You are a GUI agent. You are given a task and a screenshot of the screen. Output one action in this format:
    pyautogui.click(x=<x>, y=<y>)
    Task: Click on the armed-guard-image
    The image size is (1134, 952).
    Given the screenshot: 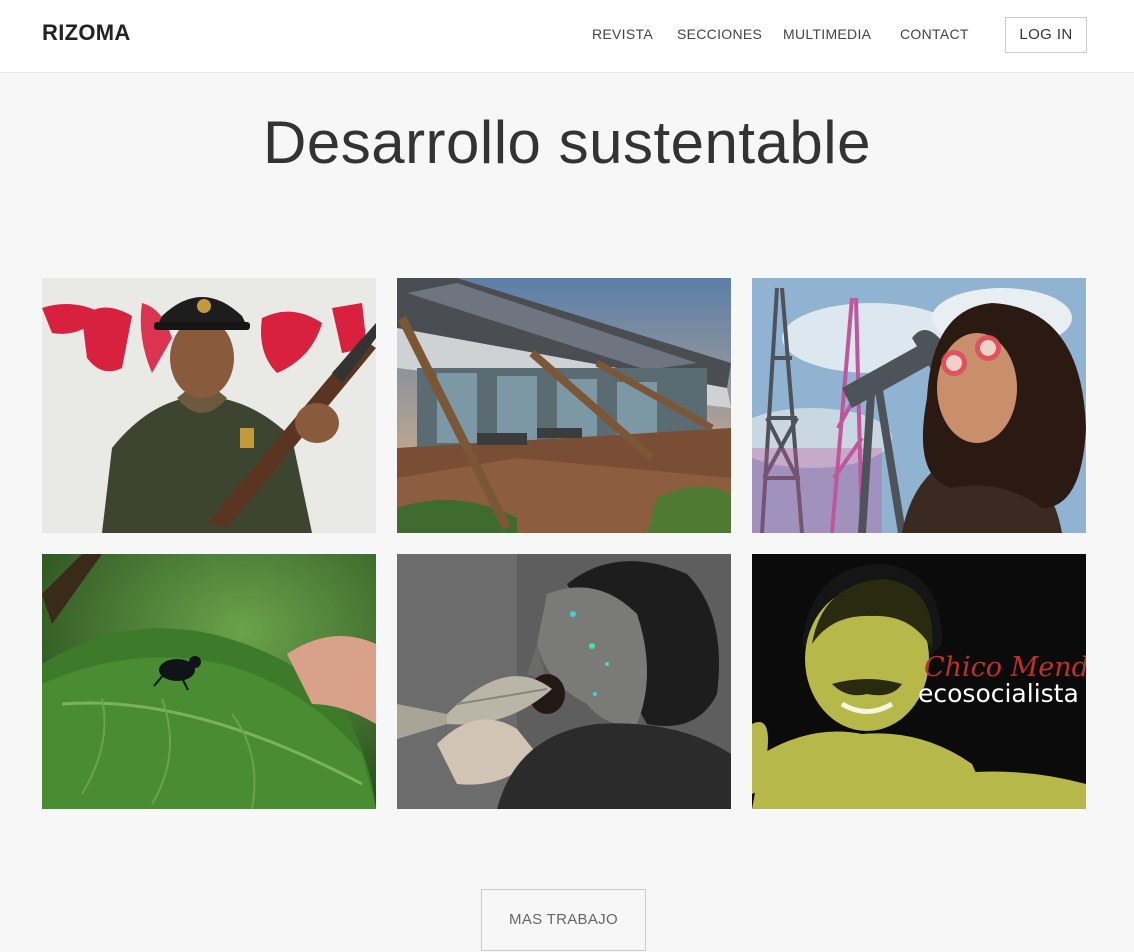 What is the action you would take?
    pyautogui.click(x=209, y=405)
    